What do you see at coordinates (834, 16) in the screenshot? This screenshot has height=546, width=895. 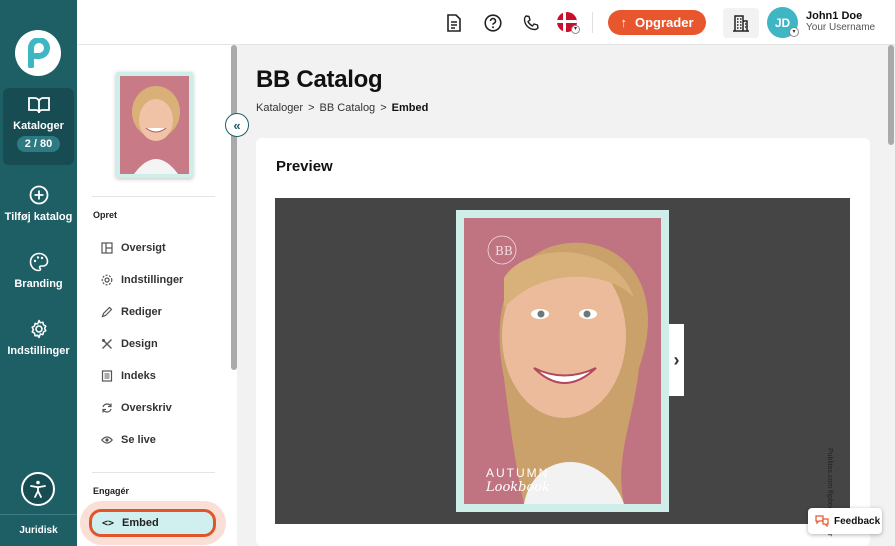 I see `user-name: John1 Doe` at bounding box center [834, 16].